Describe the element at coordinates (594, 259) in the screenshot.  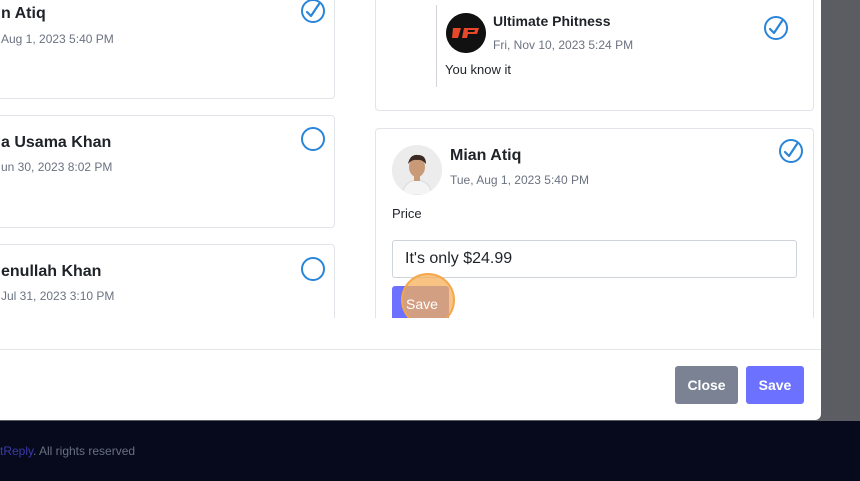
I see `reply-input` at that location.